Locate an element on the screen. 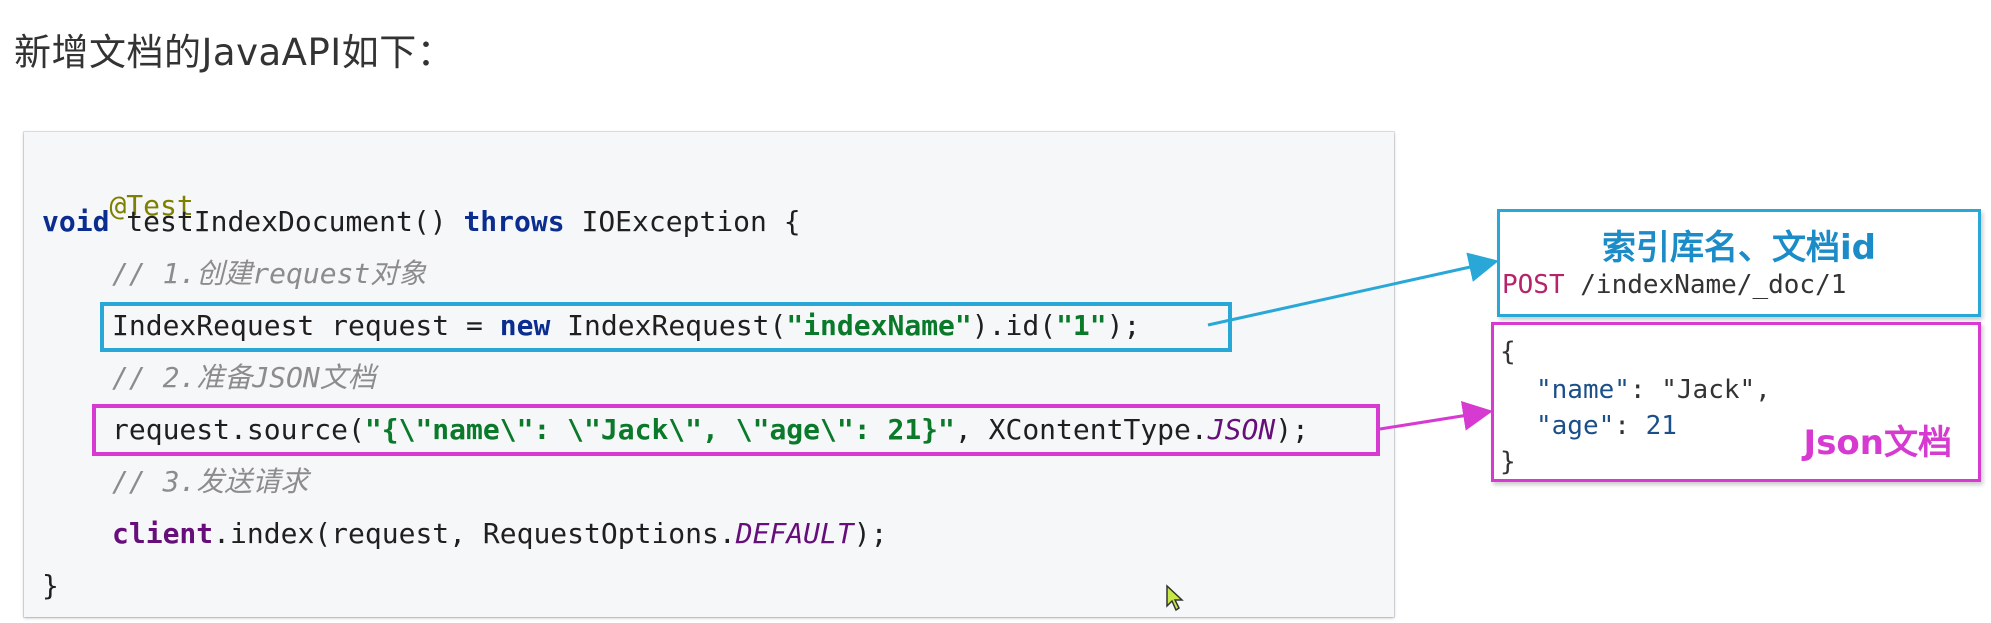 The height and width of the screenshot is (623, 1991). json-line-name: "name": "Jack", is located at coordinates (1653, 390).